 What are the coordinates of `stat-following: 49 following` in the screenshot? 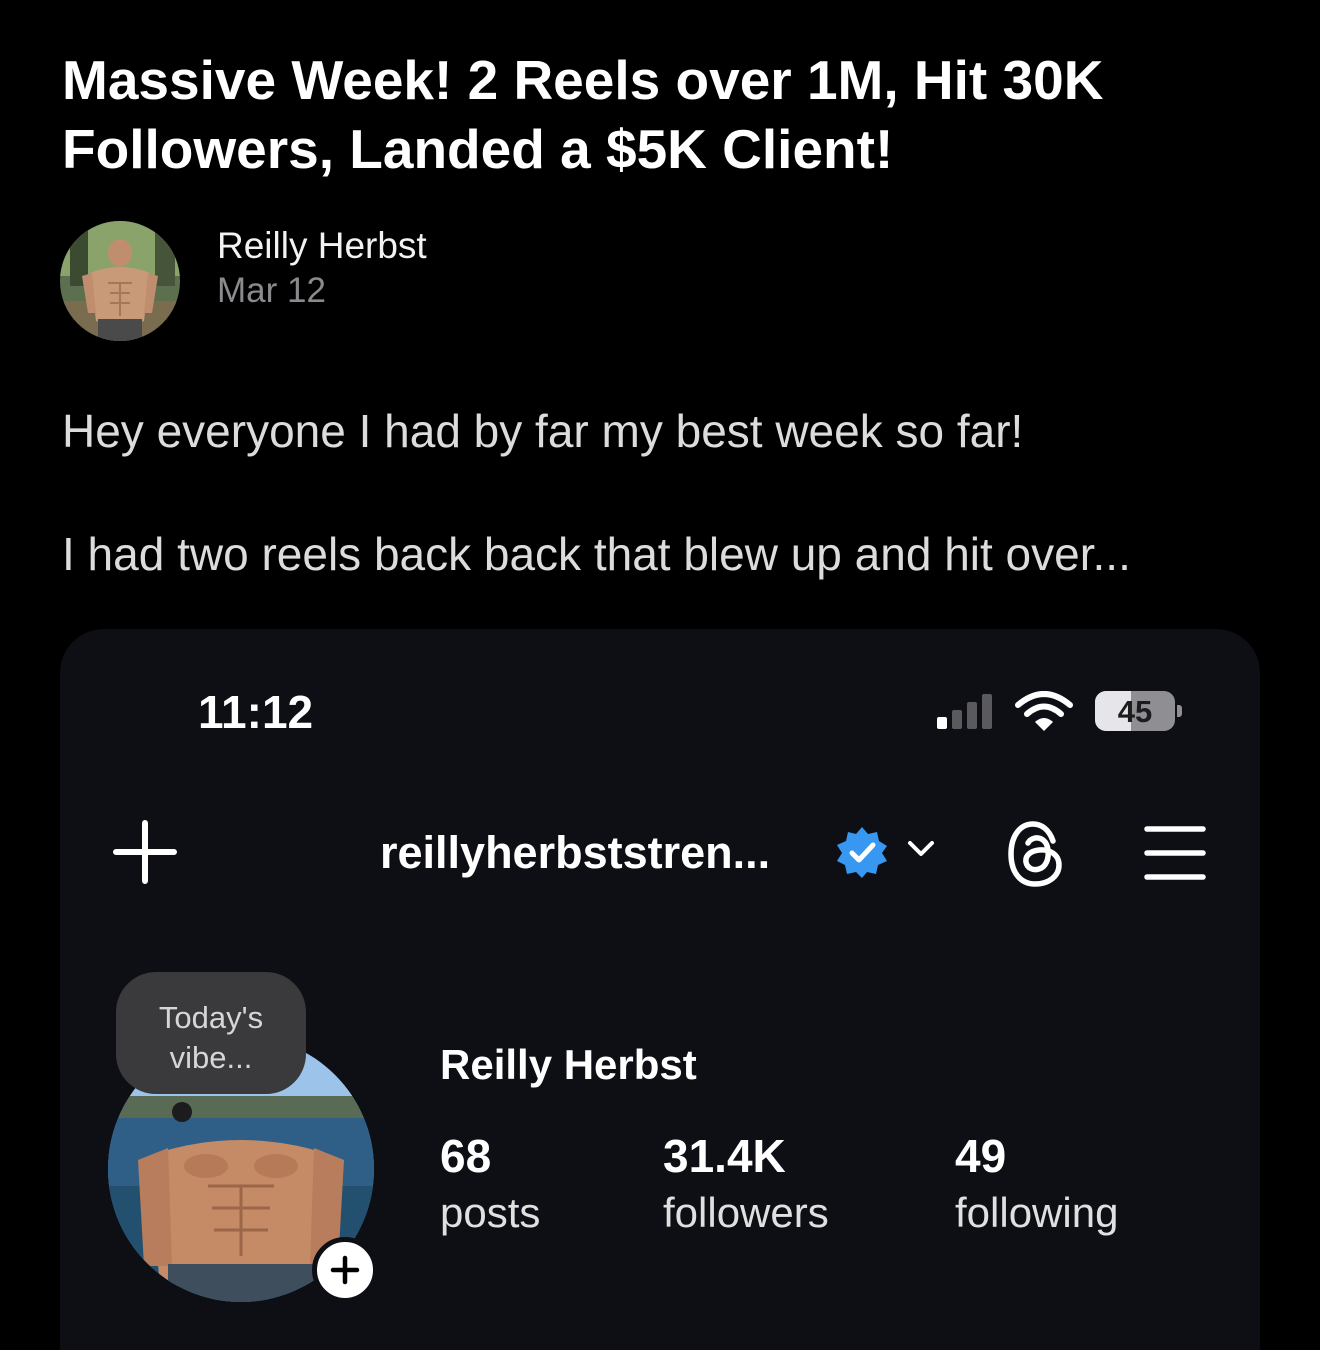 It's located at (1036, 1184).